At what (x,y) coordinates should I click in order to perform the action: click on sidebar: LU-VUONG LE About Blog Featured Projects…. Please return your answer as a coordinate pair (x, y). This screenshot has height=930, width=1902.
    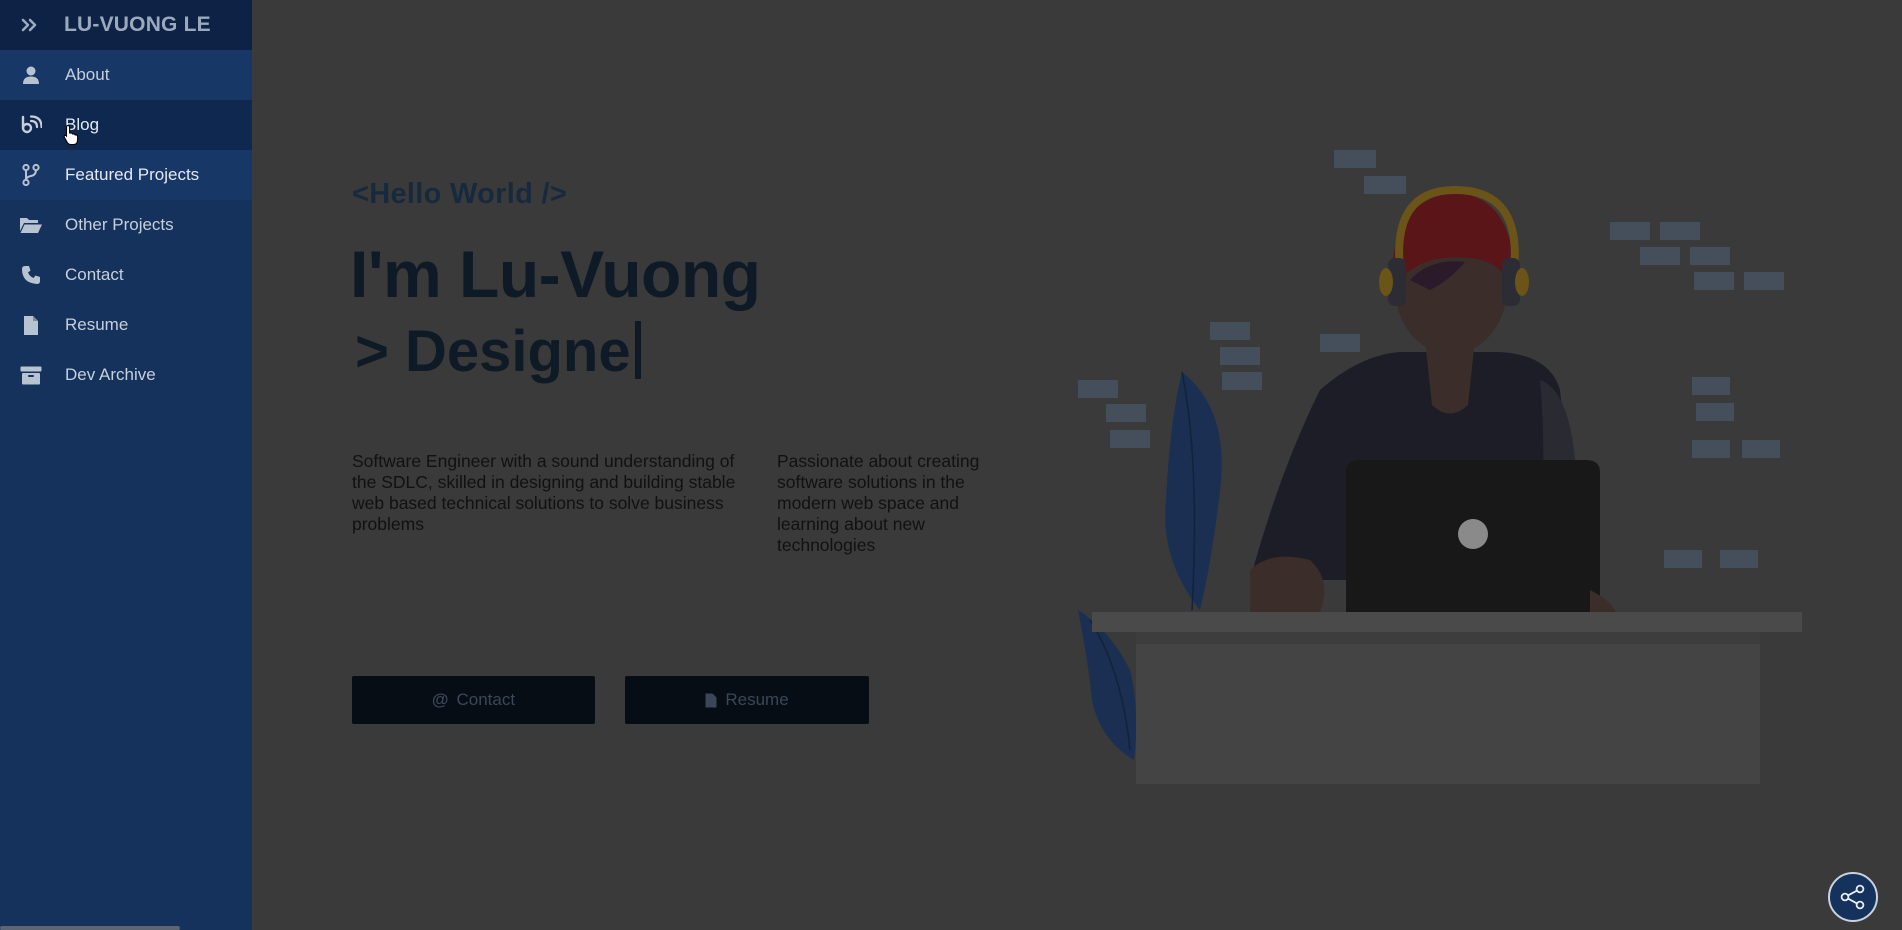
    Looking at the image, I should click on (126, 465).